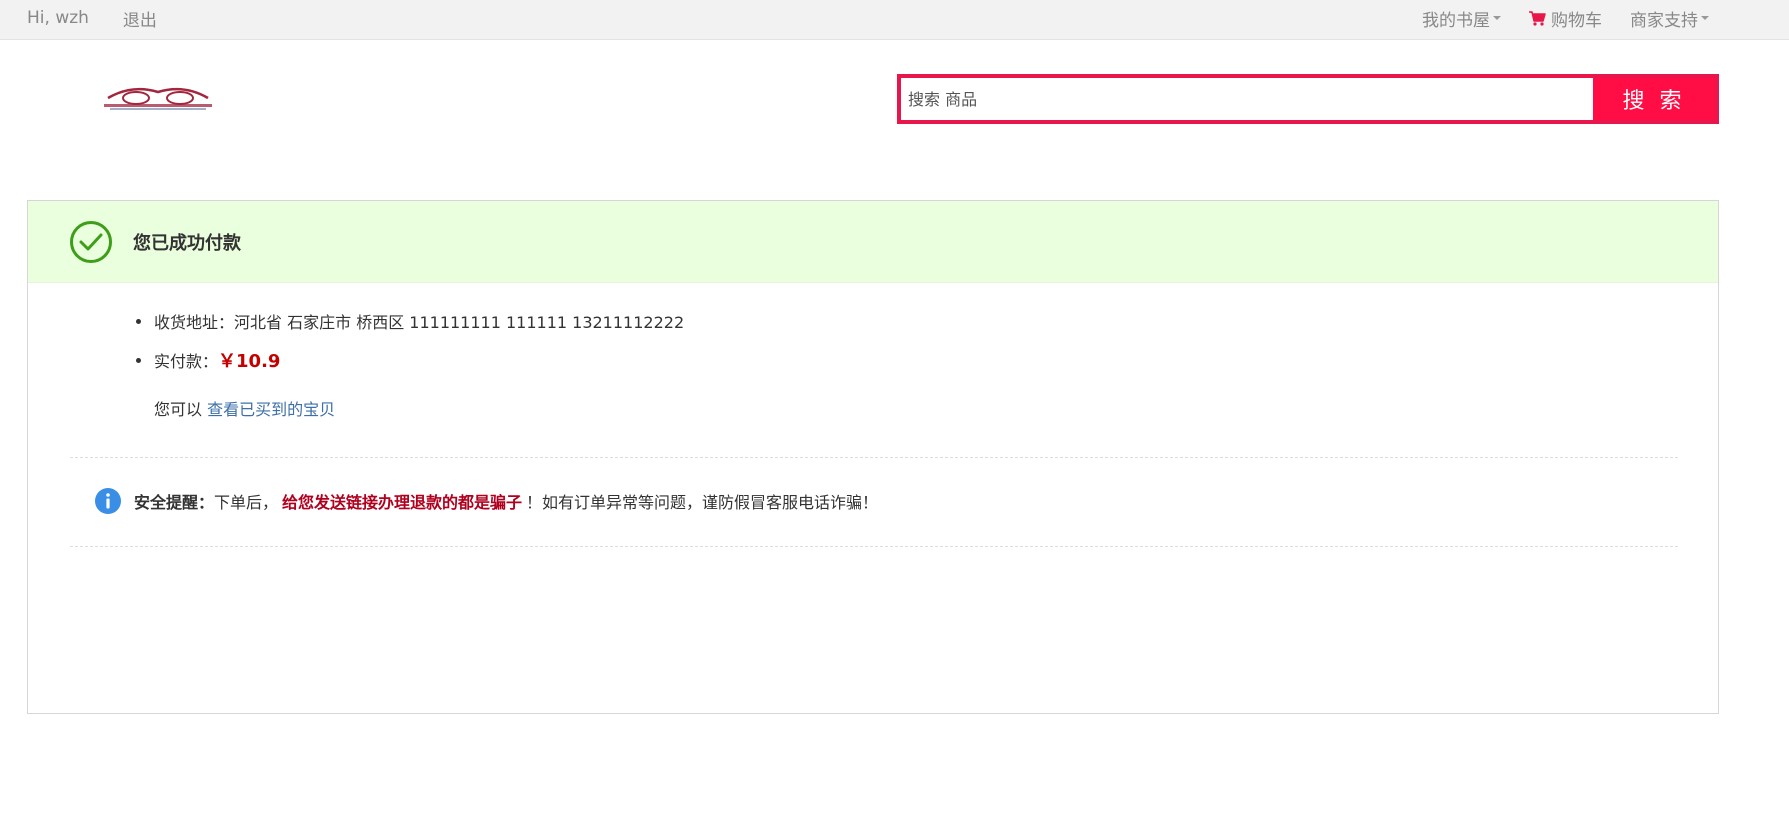 The height and width of the screenshot is (824, 1789). Describe the element at coordinates (409, 362) in the screenshot. I see `list-item-paid-amount: 实付款：￥10.9` at that location.